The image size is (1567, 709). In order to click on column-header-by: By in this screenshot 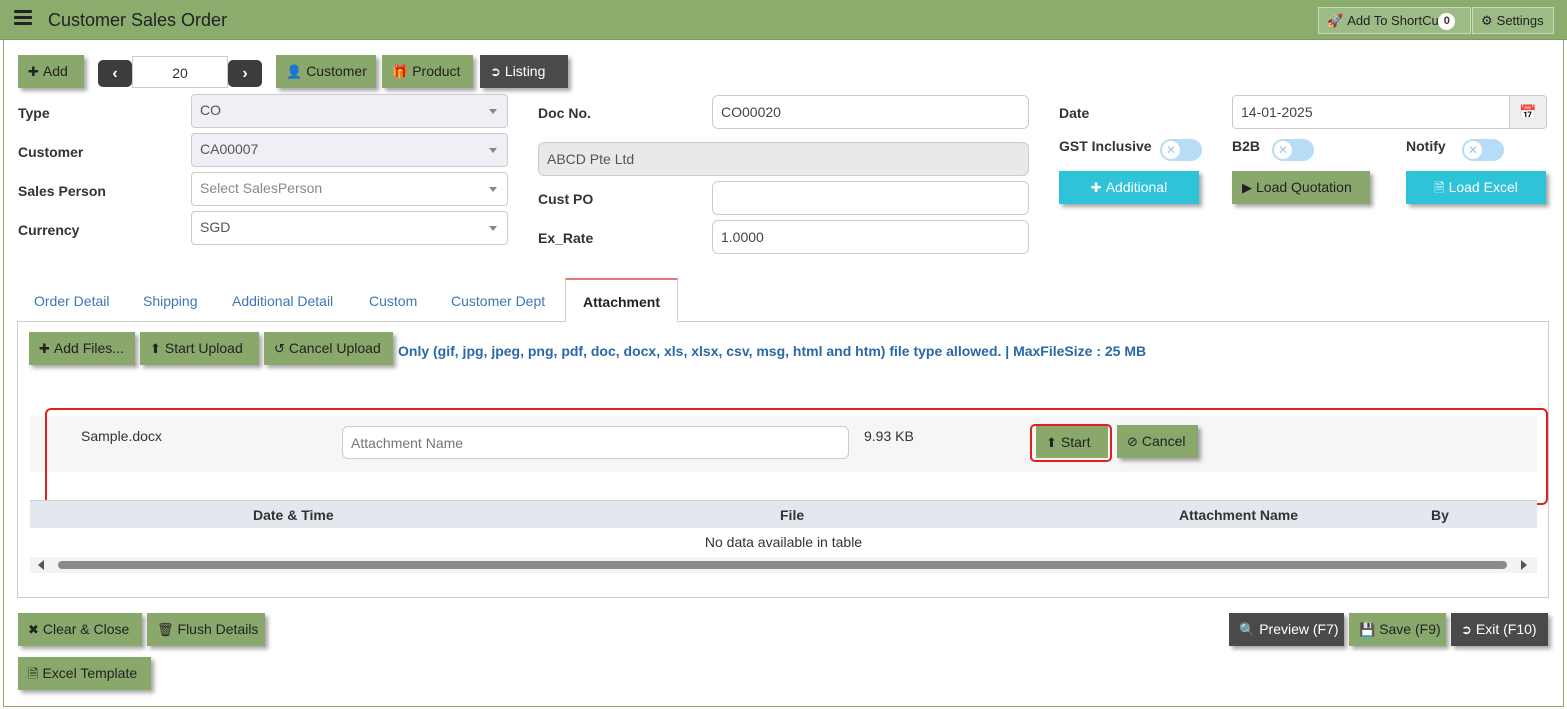, I will do `click(1440, 515)`.